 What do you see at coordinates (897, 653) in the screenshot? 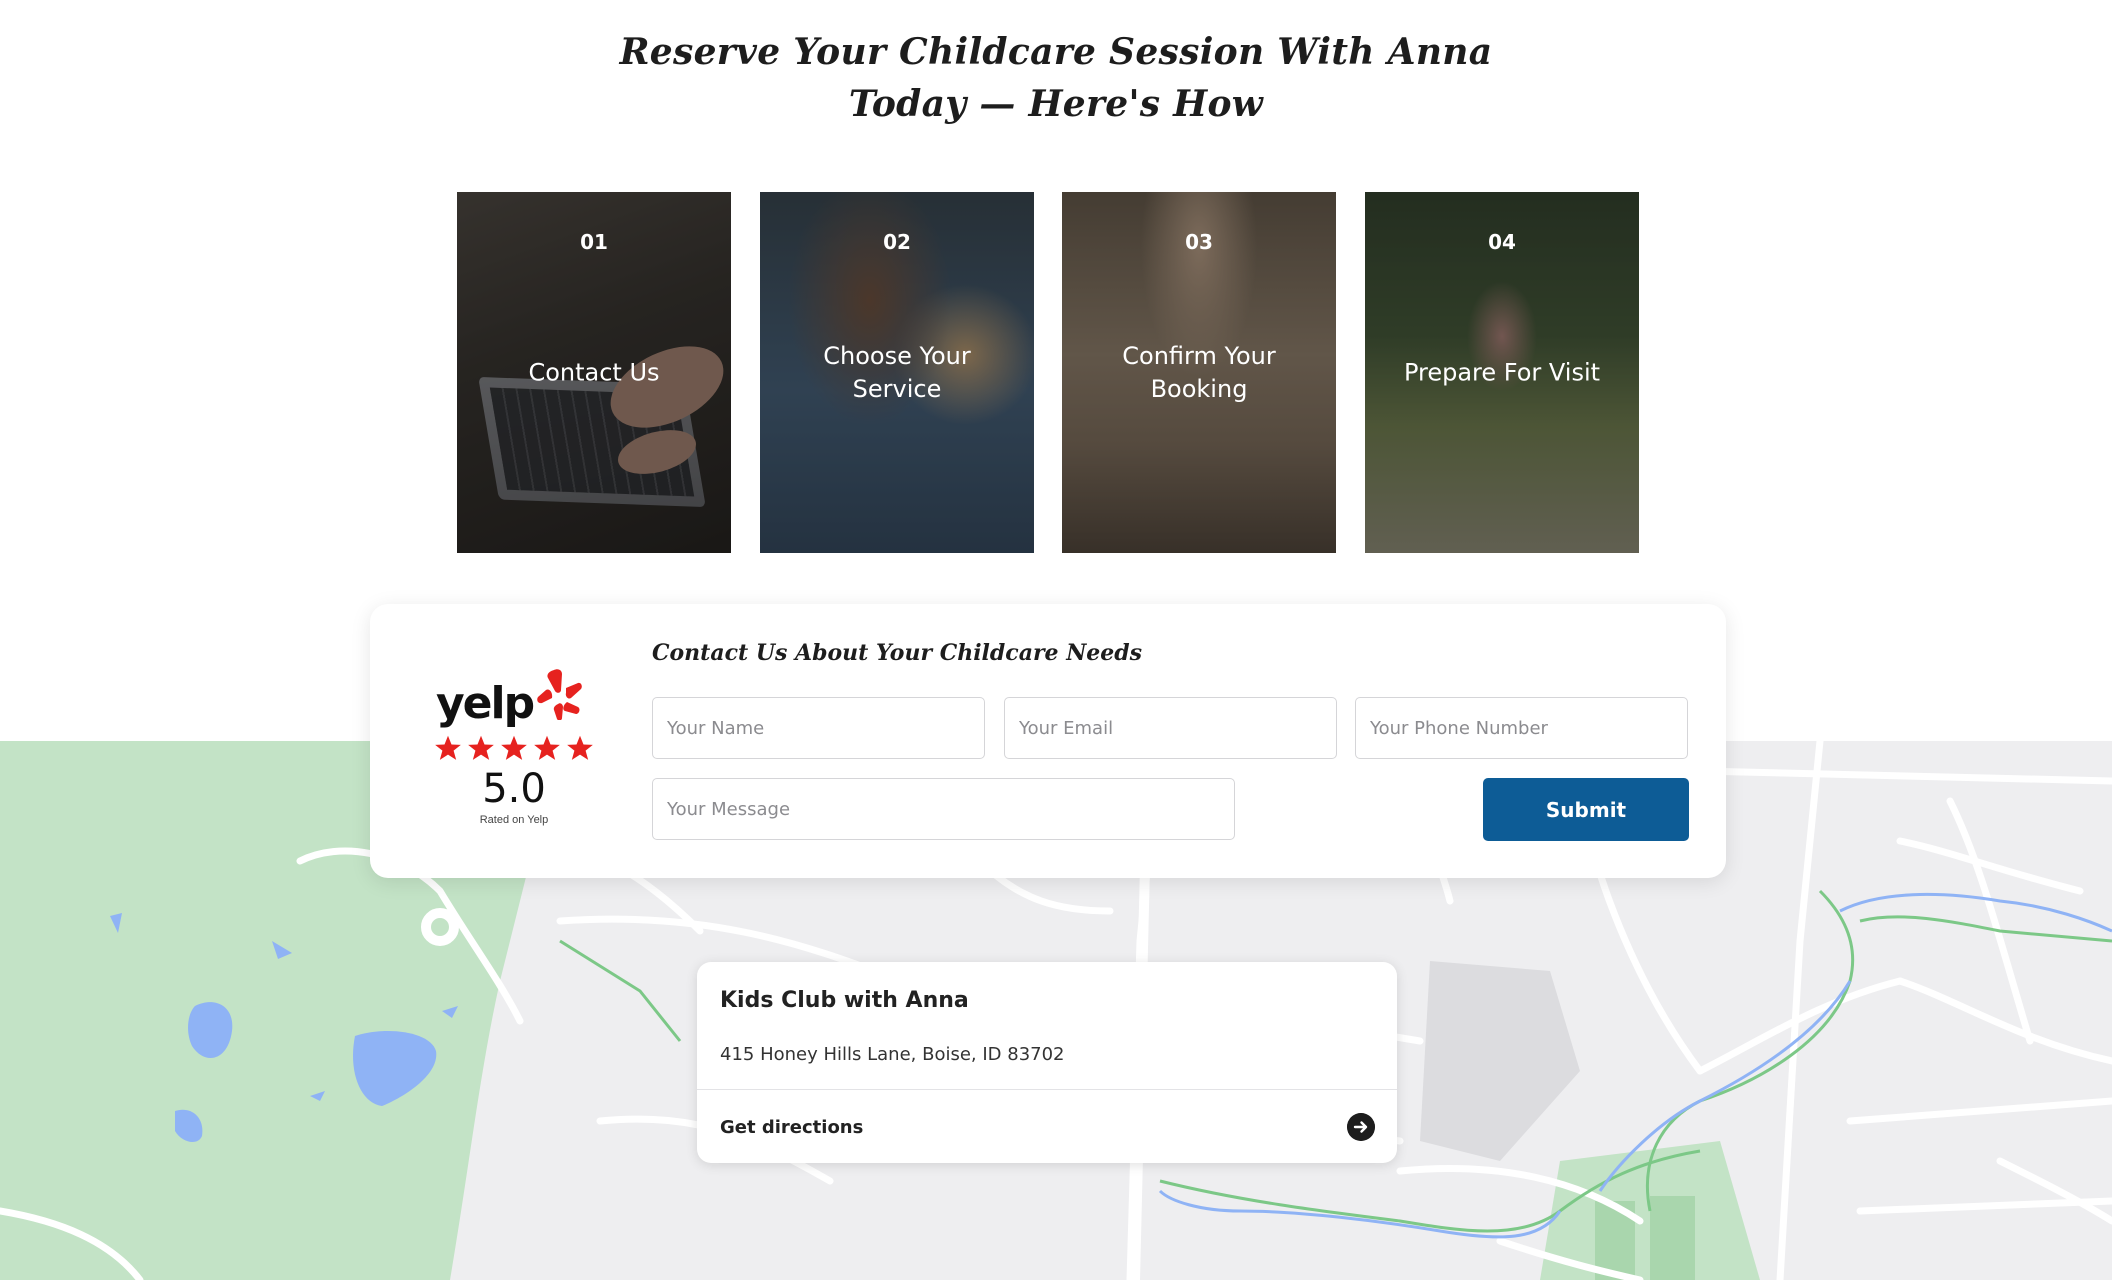
I see `contact-form-title: Contact Us About Your Childcare Needs` at bounding box center [897, 653].